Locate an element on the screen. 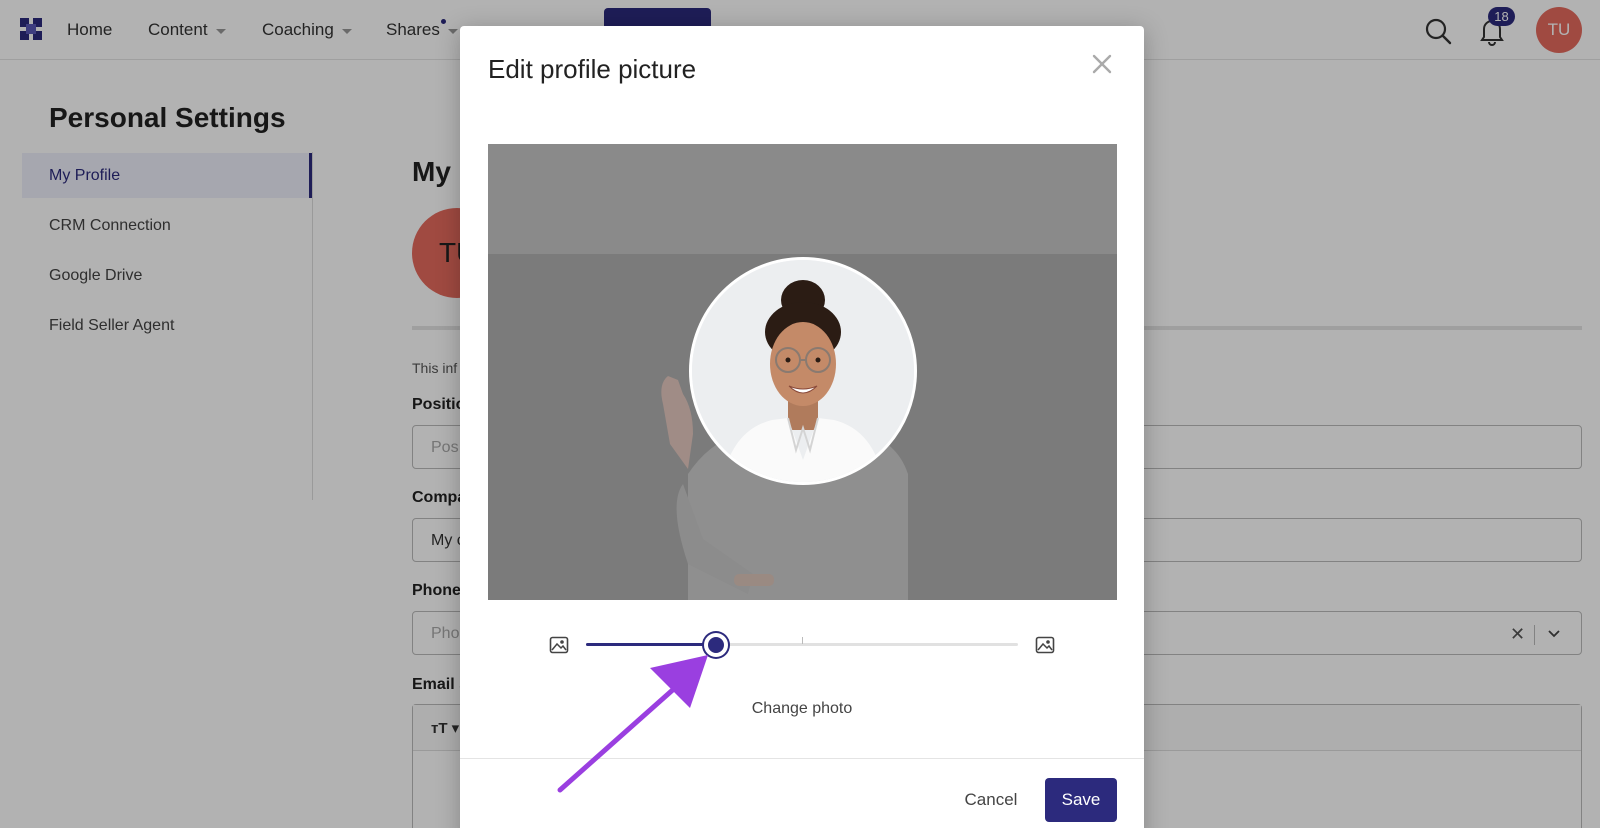 This screenshot has width=1600, height=828. image-zoom-out-icon is located at coordinates (559, 645).